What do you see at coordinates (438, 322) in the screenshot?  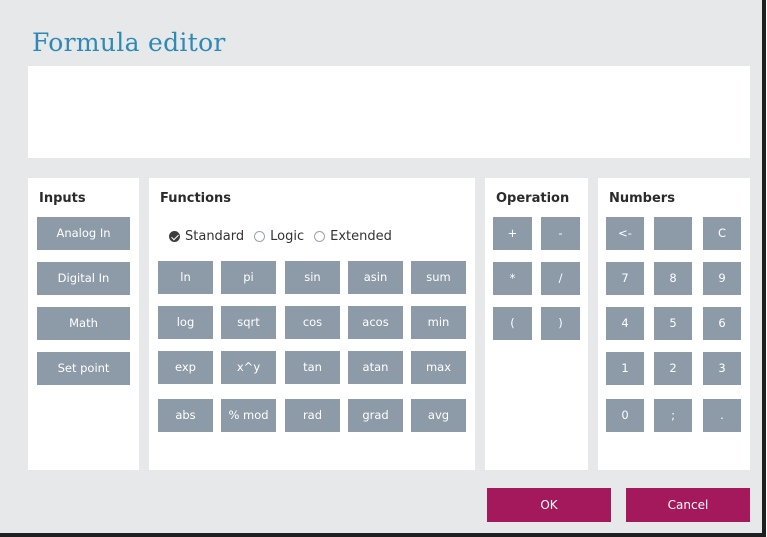 I see `fn-min-button: min` at bounding box center [438, 322].